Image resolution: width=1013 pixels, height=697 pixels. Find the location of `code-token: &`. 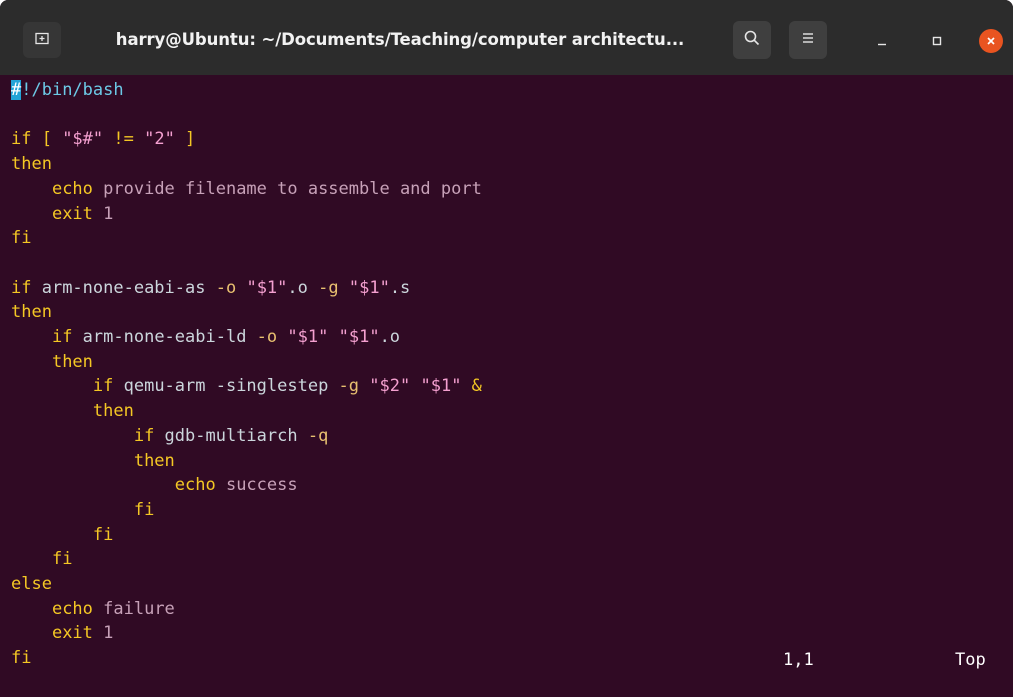

code-token: & is located at coordinates (471, 386).